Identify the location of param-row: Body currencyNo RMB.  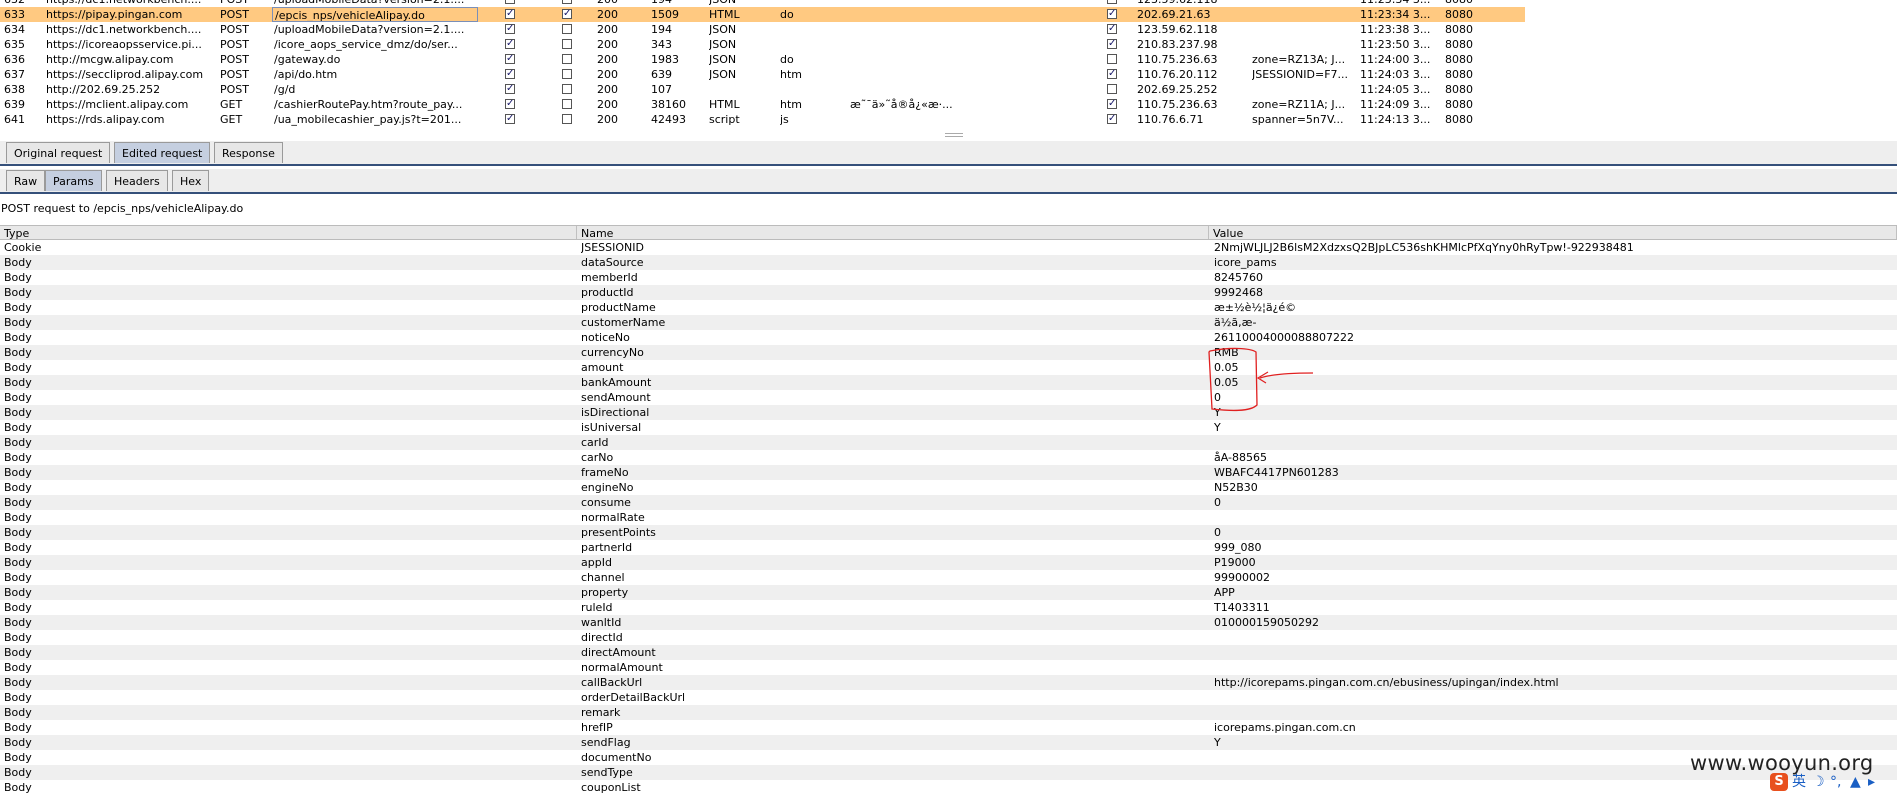
(948, 352).